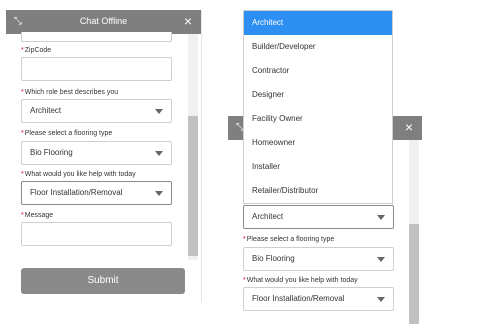 This screenshot has width=480, height=324. Describe the element at coordinates (318, 167) in the screenshot. I see `dropdown-option-installer: Installer` at that location.